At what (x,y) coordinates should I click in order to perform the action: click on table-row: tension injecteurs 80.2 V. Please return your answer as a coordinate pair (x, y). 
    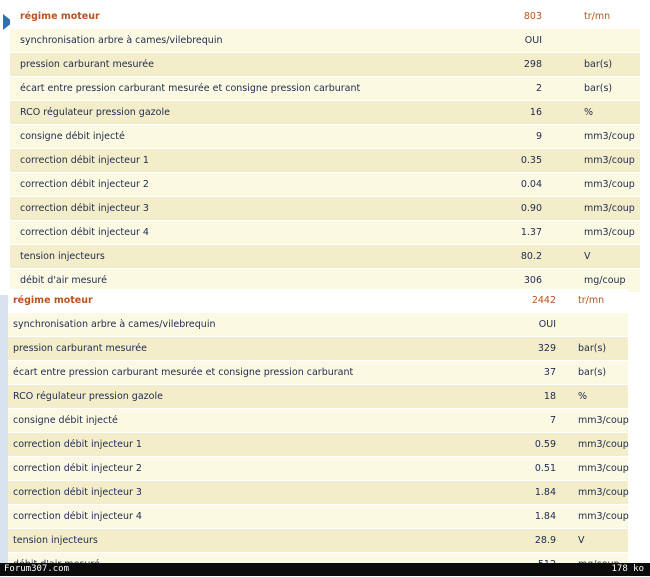
    Looking at the image, I should click on (325, 257).